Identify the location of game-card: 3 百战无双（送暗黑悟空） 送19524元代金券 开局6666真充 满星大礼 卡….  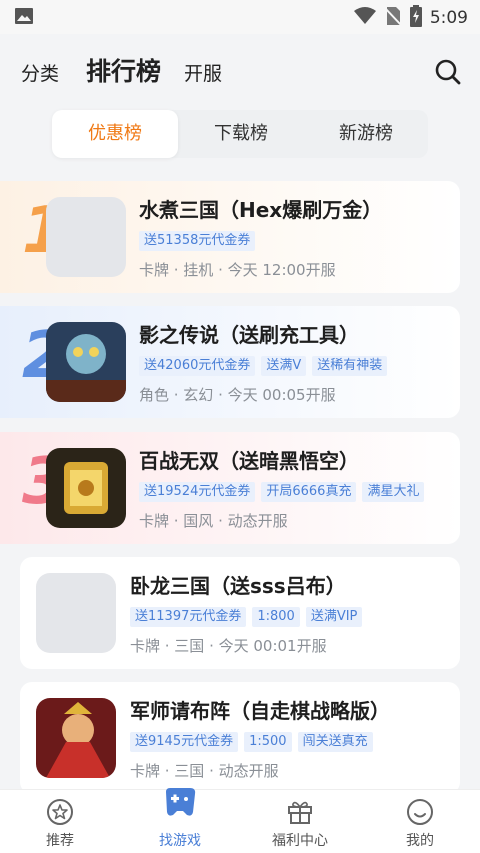
(230, 488).